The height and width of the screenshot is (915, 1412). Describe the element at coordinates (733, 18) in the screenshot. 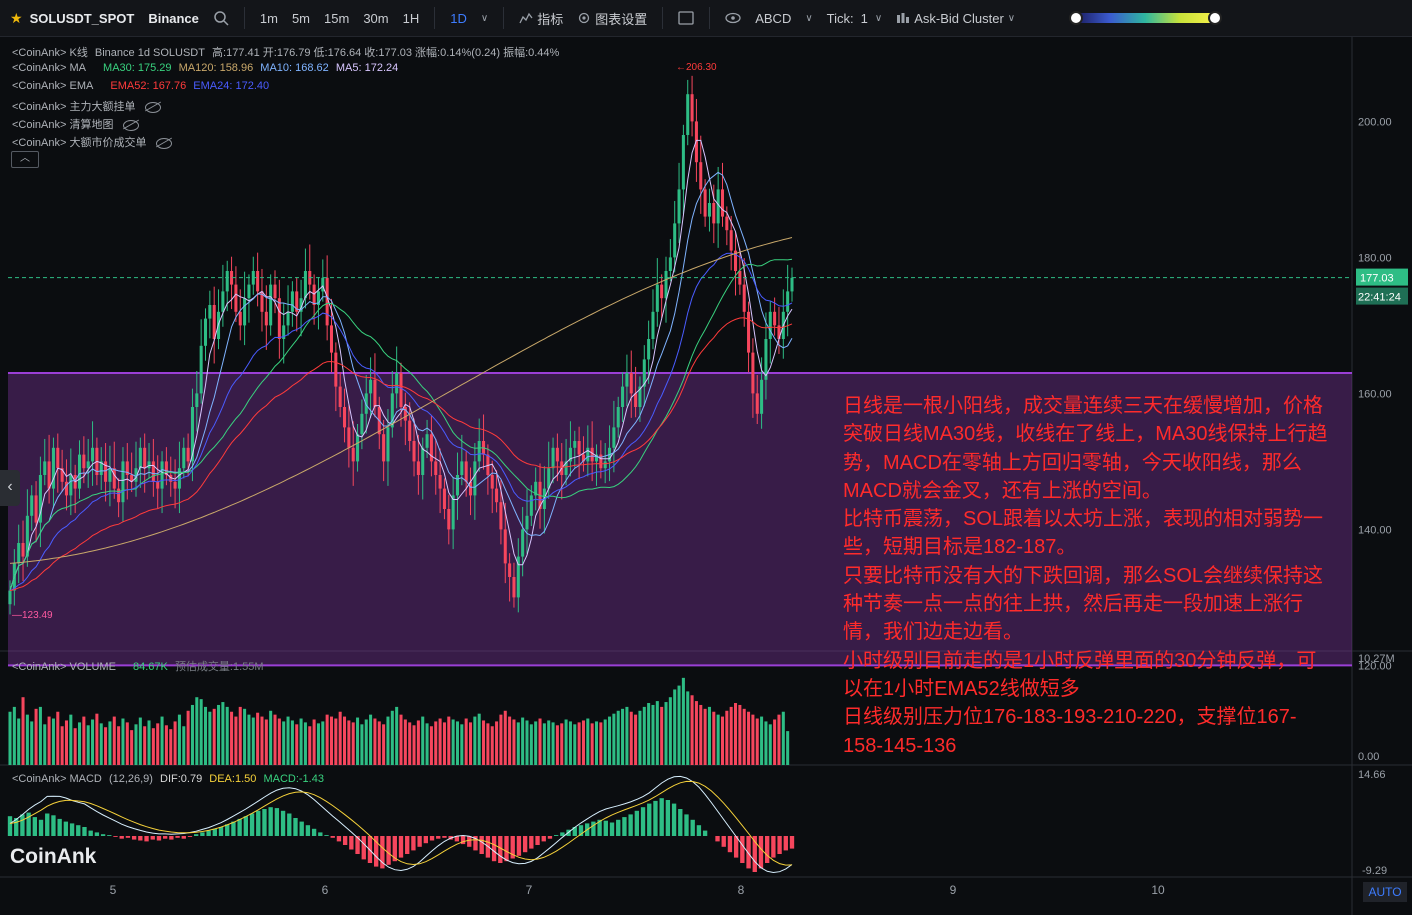

I see `drawing-visibility-eye-icon` at that location.